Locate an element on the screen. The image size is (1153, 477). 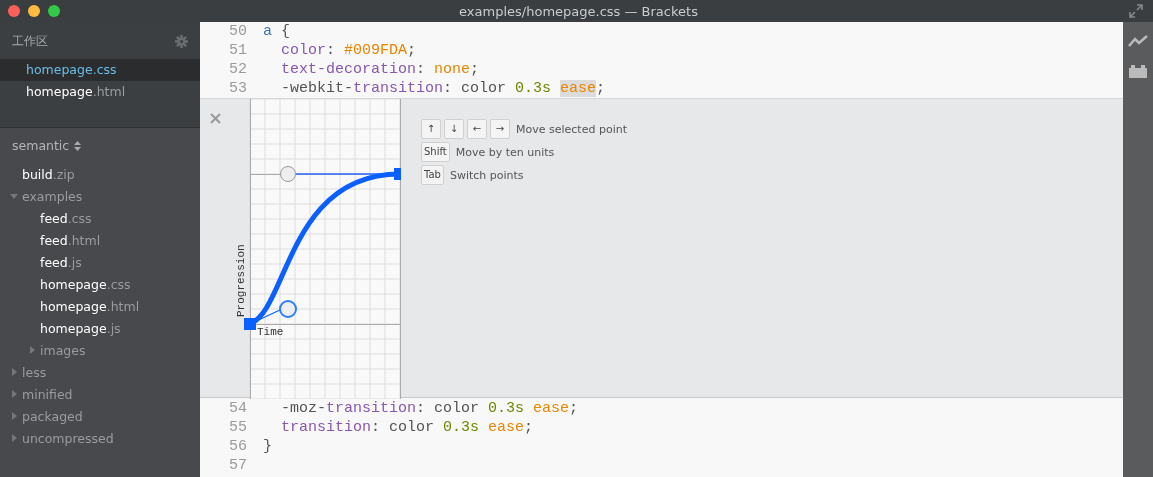
minimize-window-button is located at coordinates (34, 11).